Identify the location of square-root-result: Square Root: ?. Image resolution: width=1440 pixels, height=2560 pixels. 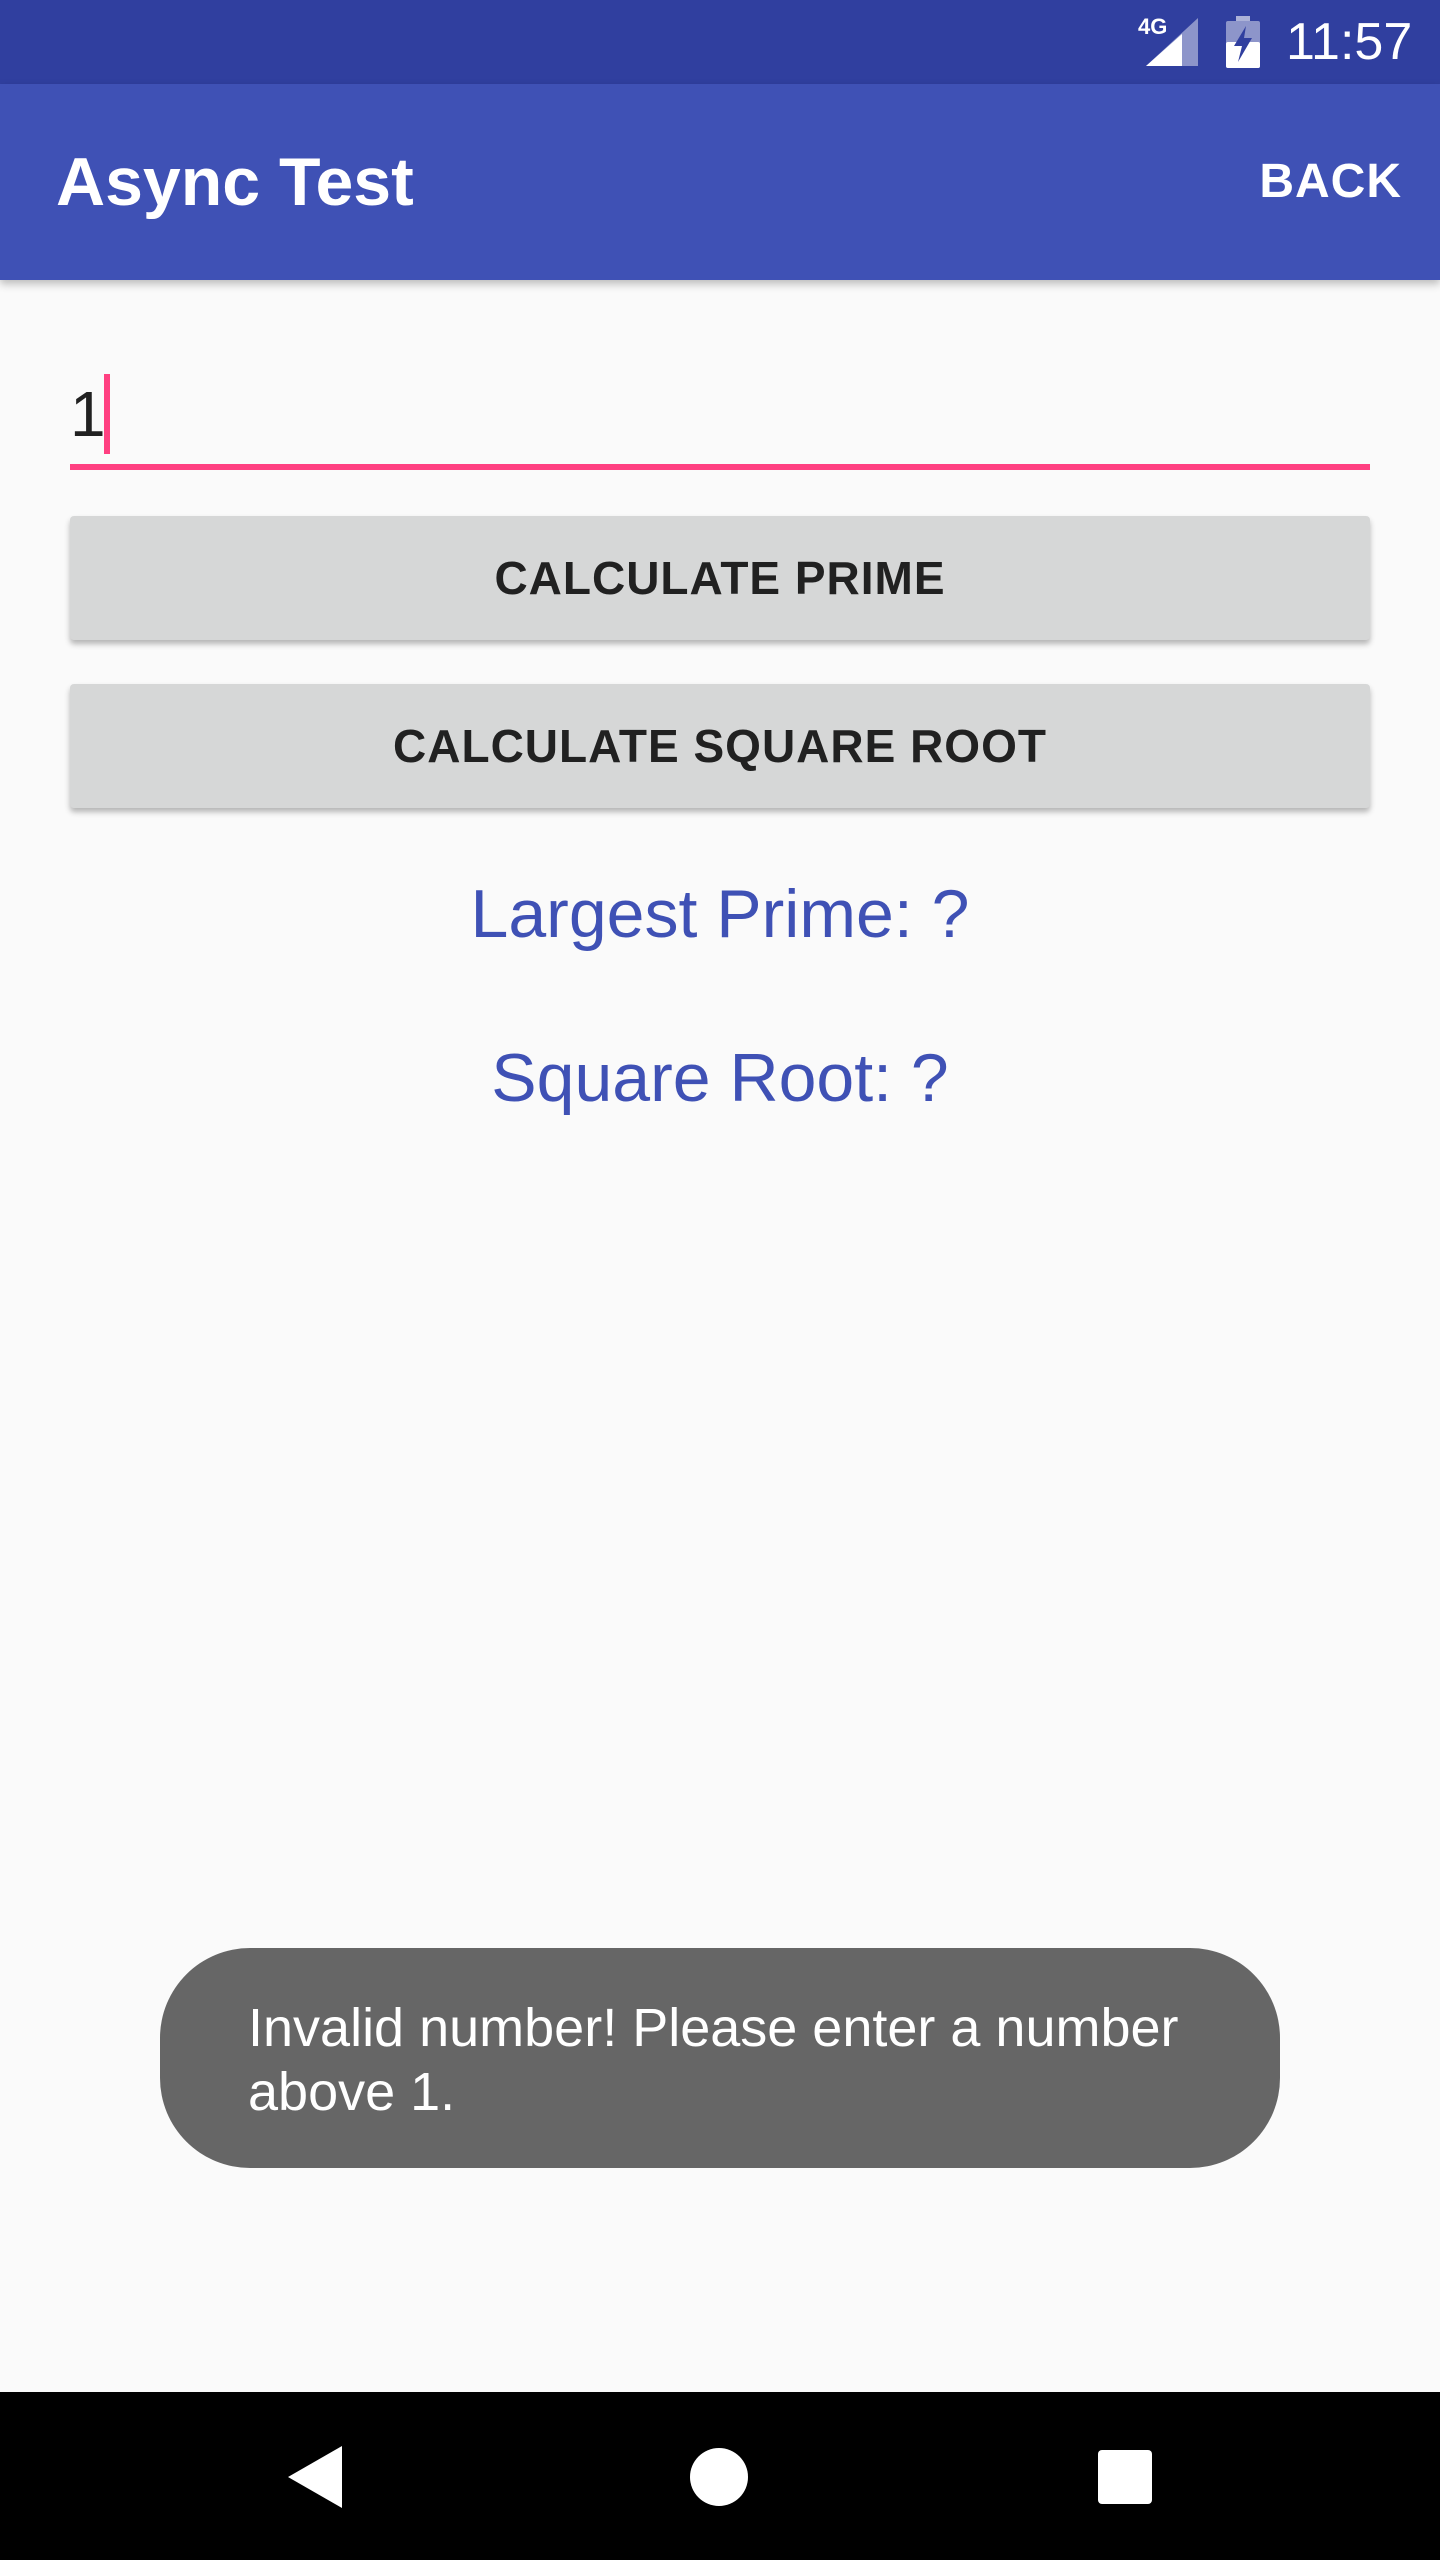
(720, 1078).